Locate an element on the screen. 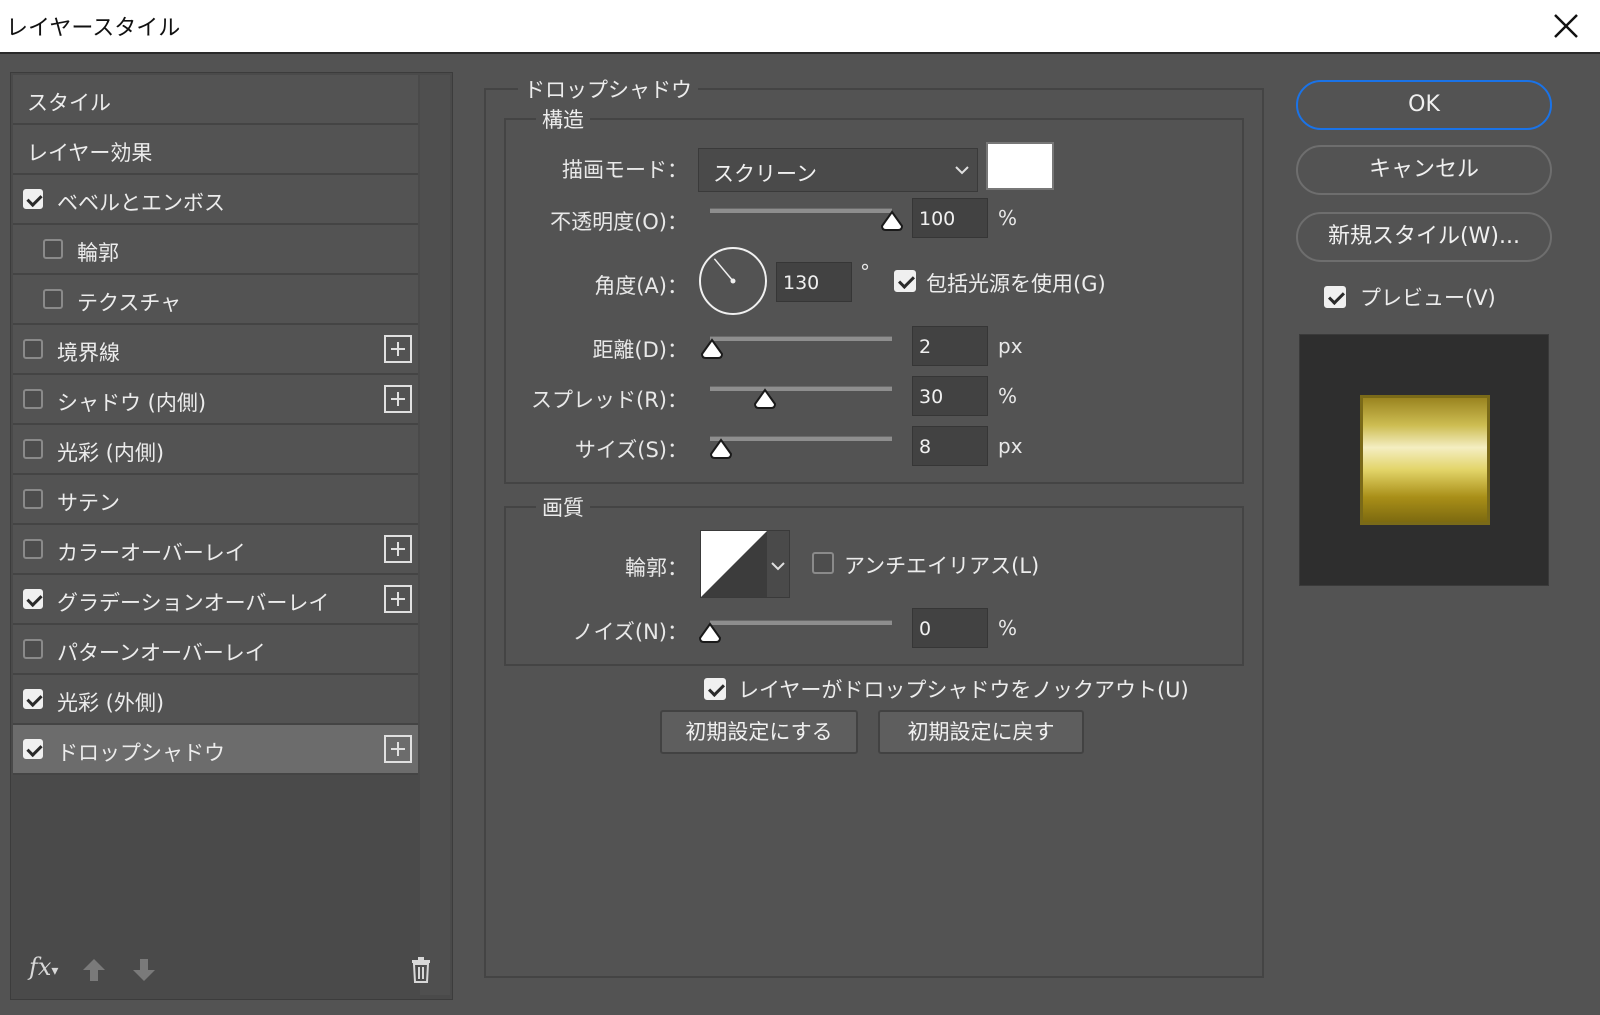 This screenshot has width=1600, height=1015. effect-label: 光彩 (外側) is located at coordinates (111, 703).